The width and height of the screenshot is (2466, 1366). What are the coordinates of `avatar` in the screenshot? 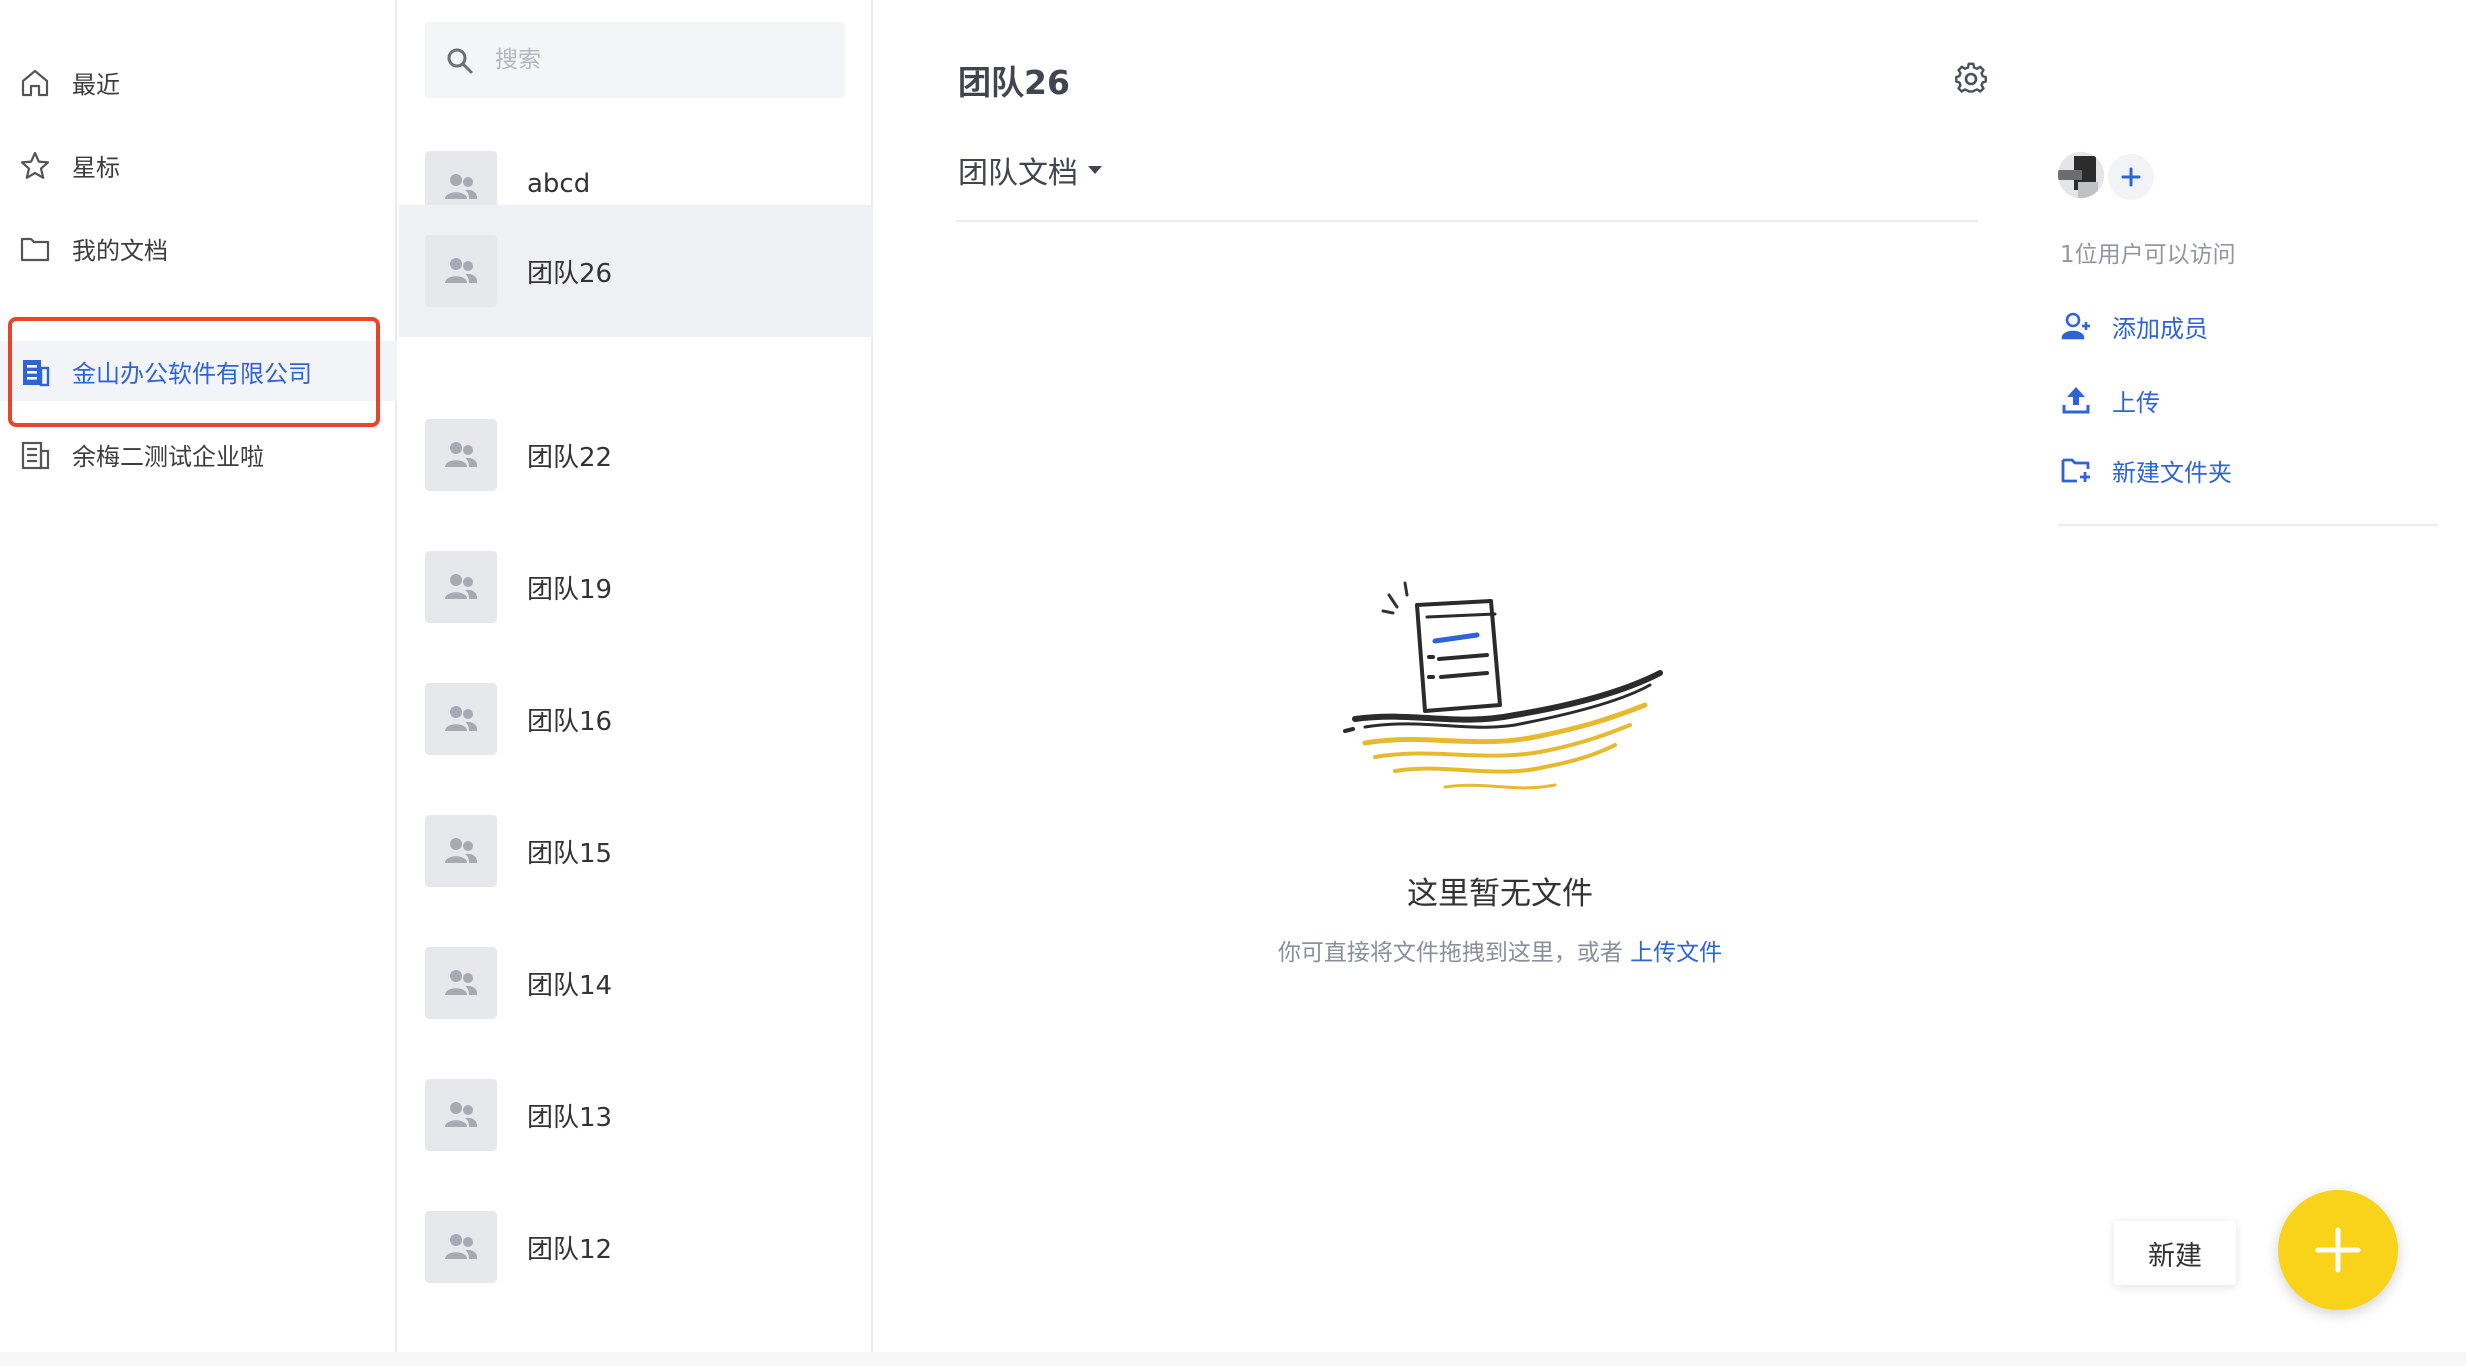 It's located at (2081, 175).